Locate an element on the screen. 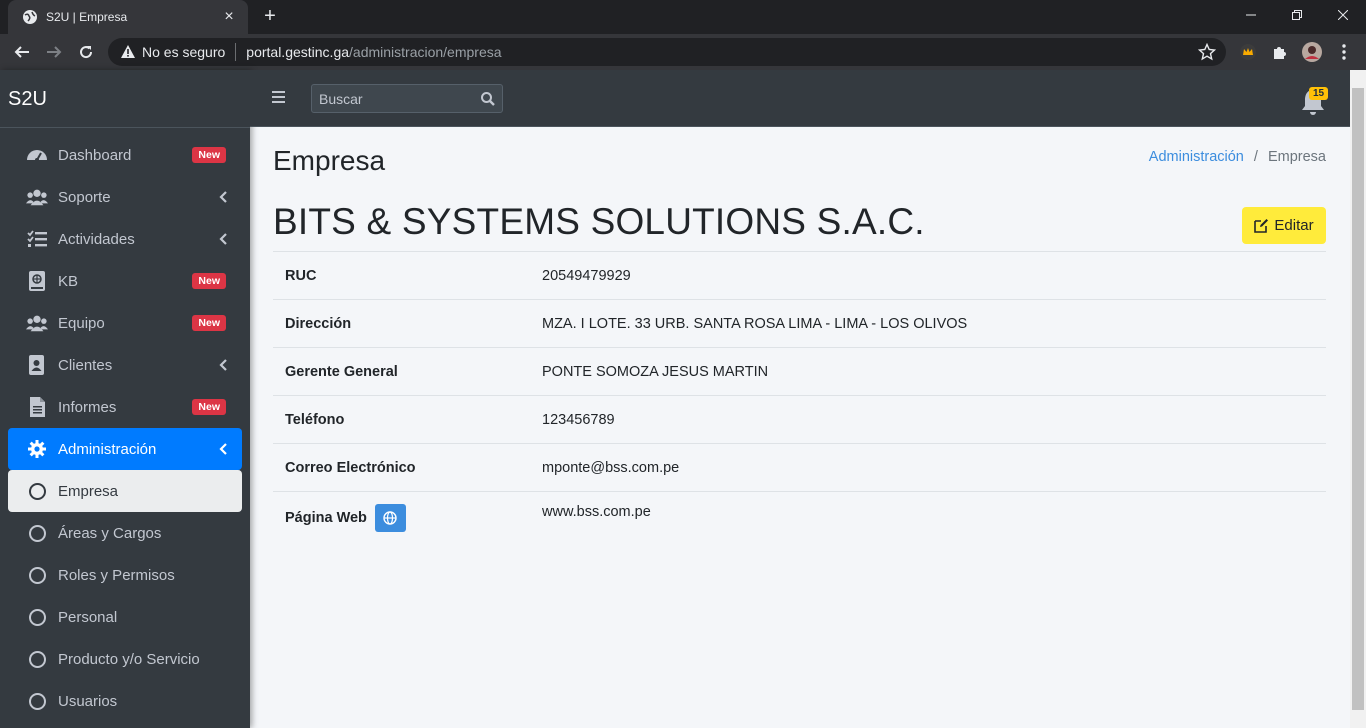 This screenshot has height=728, width=1366. breadcrumb-link-administracion: Administración is located at coordinates (1196, 157).